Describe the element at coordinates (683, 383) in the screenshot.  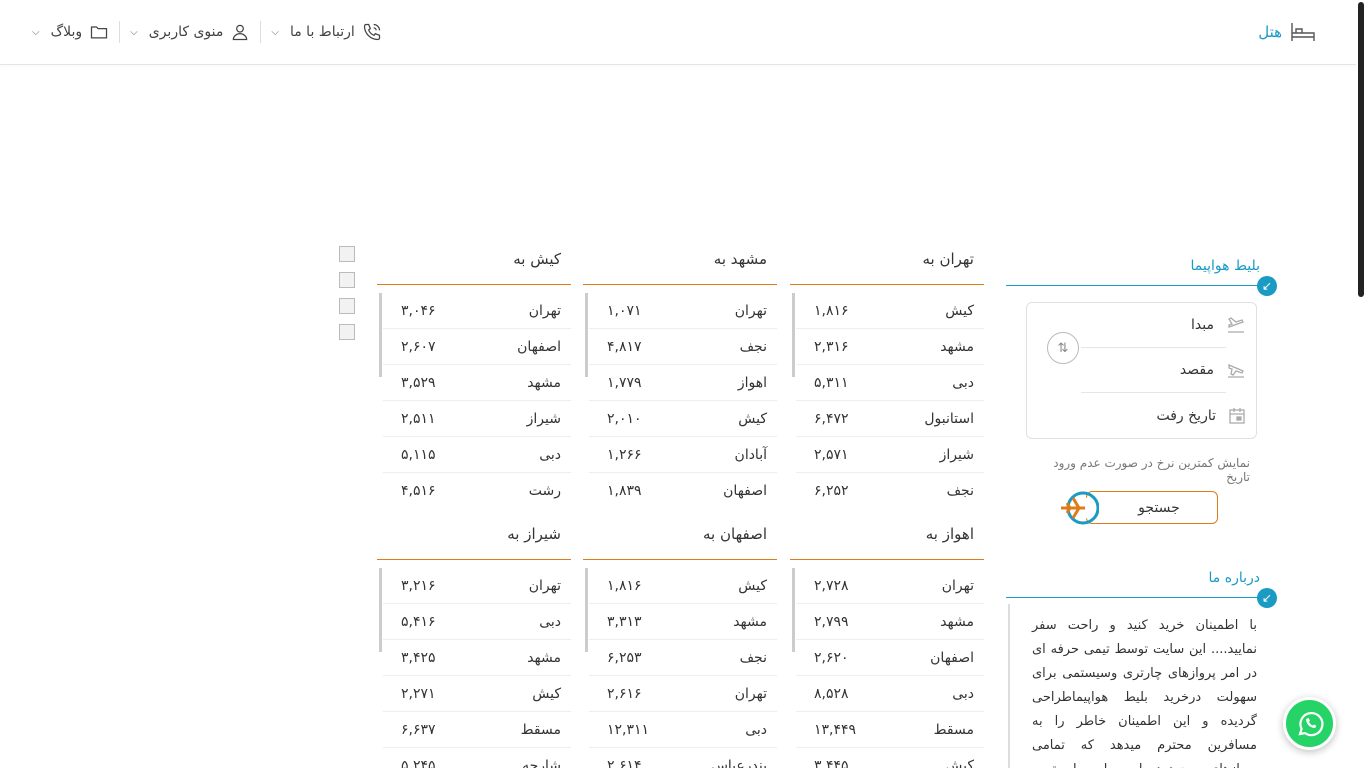
I see `route-row: ۱,۷۷۹ اهواز` at that location.